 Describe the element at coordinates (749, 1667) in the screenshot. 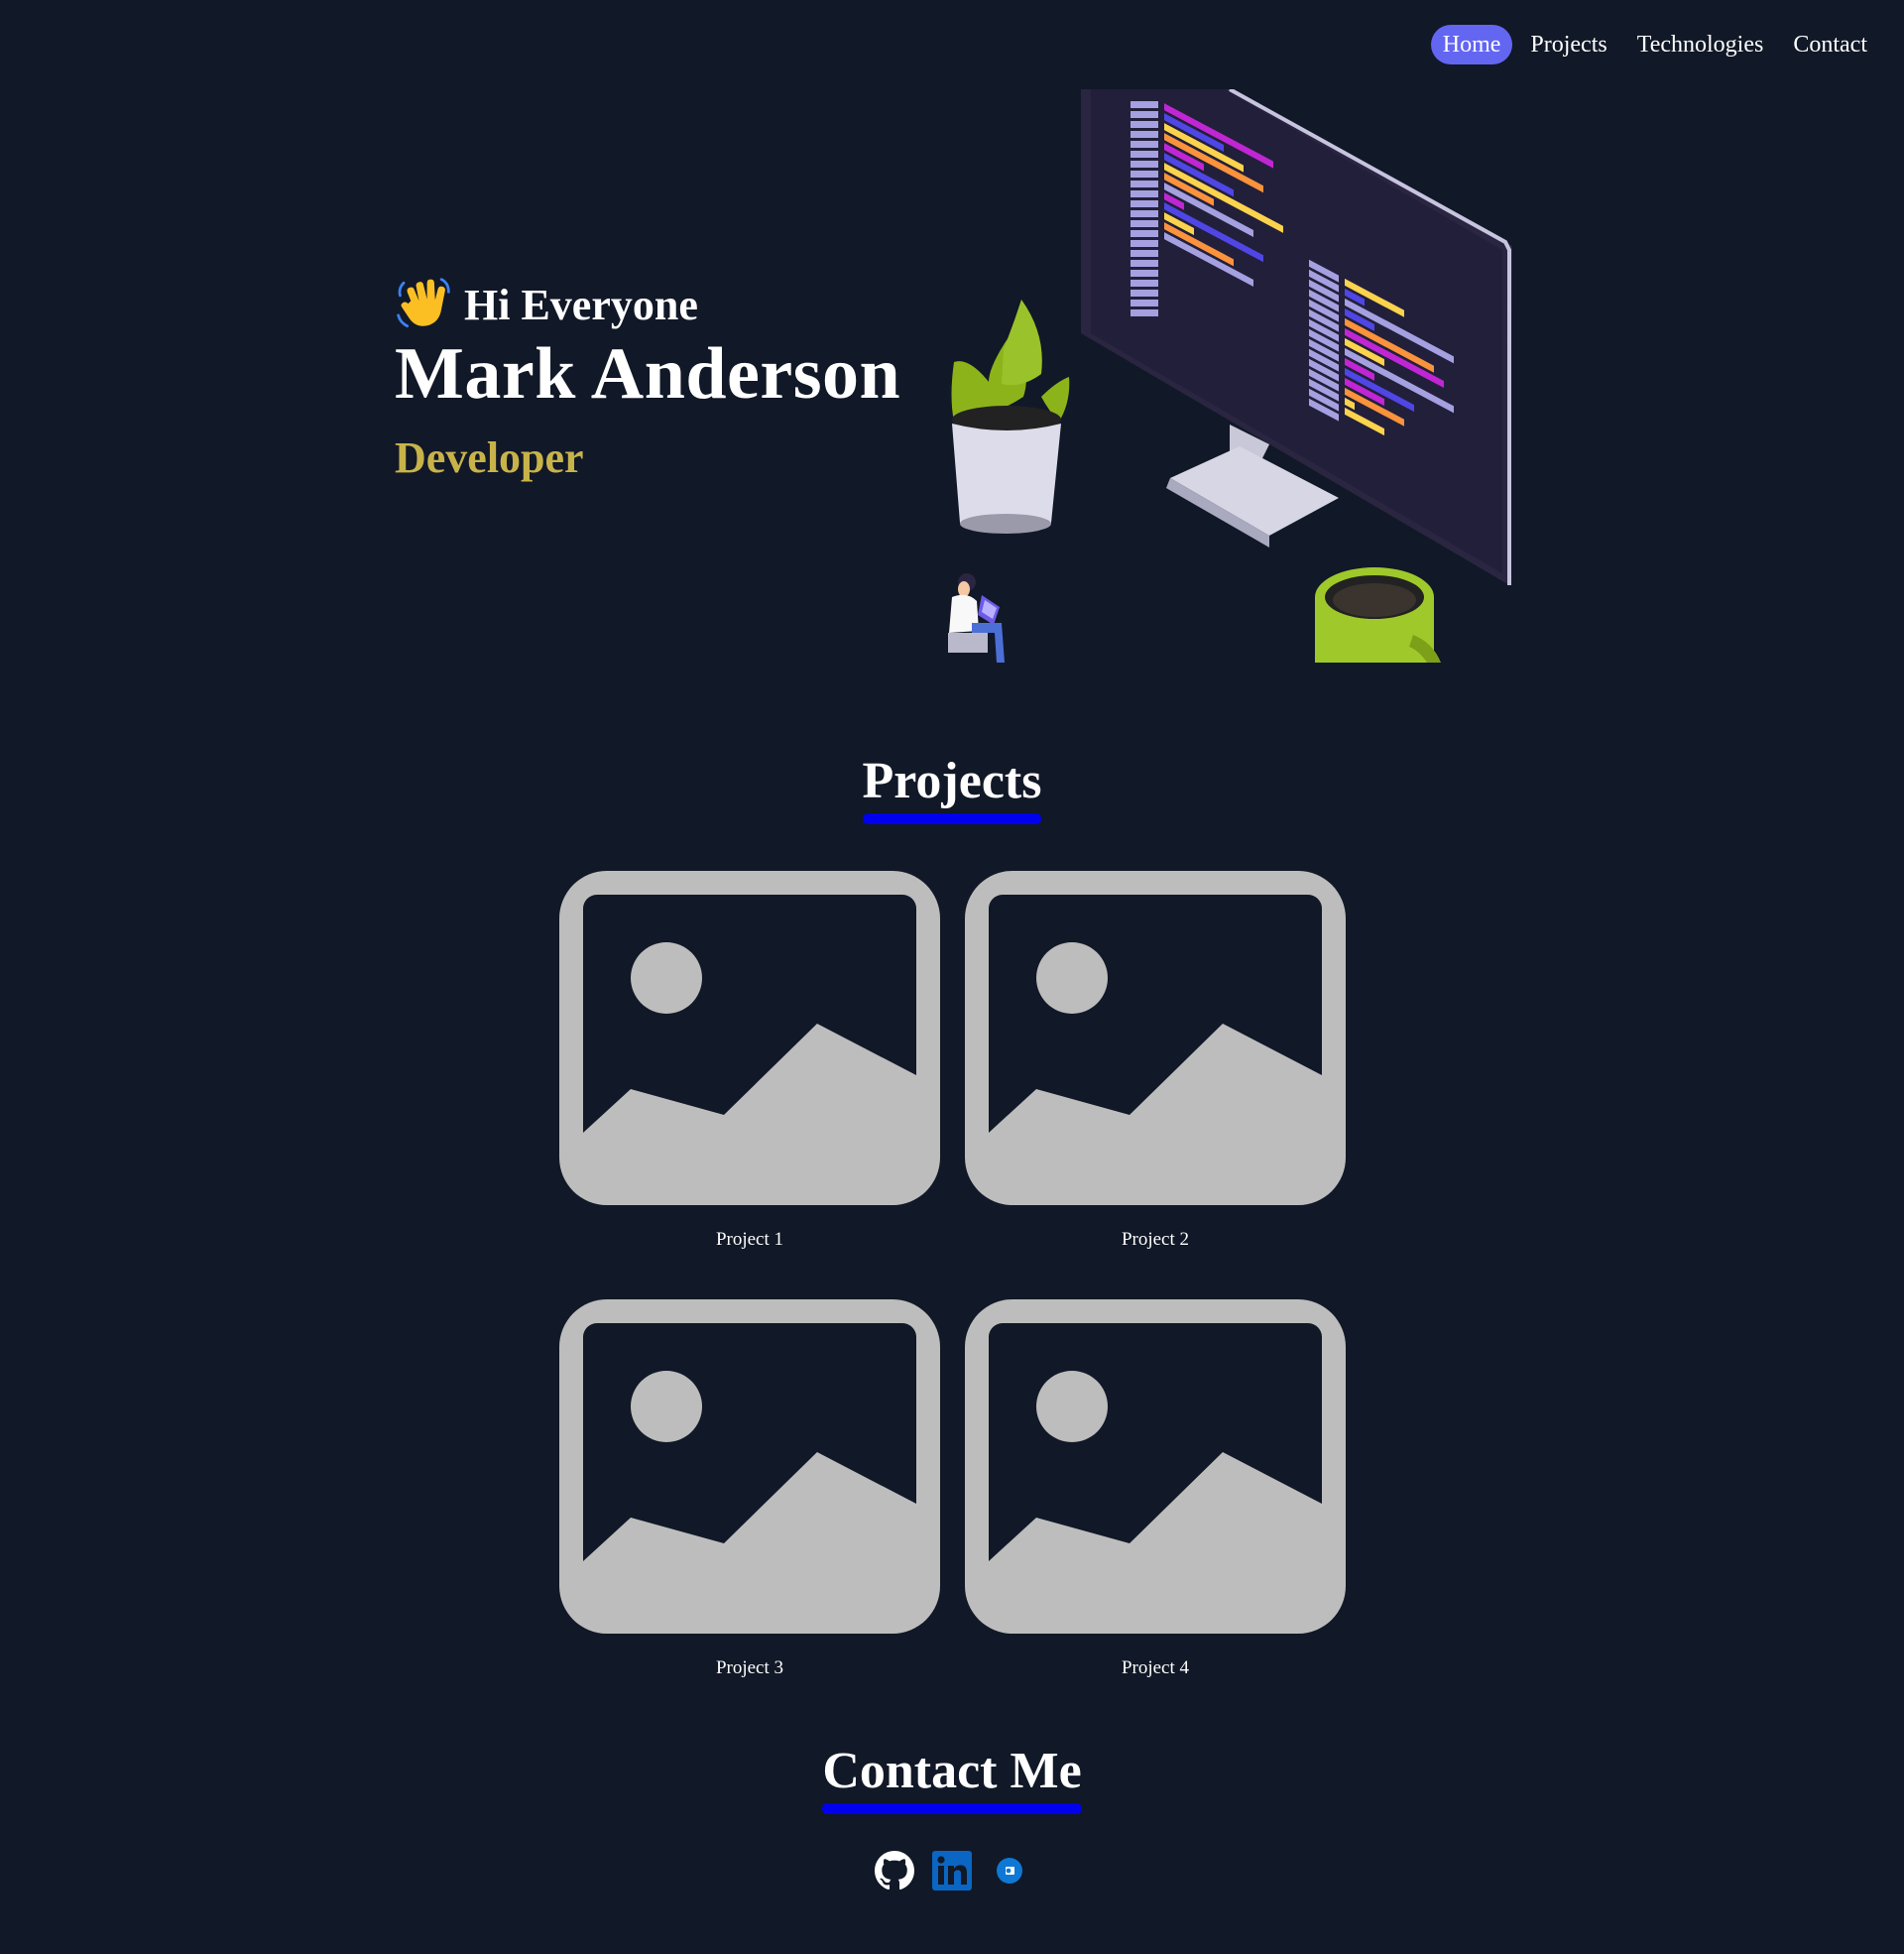

I see `project-caption: Project 3` at that location.